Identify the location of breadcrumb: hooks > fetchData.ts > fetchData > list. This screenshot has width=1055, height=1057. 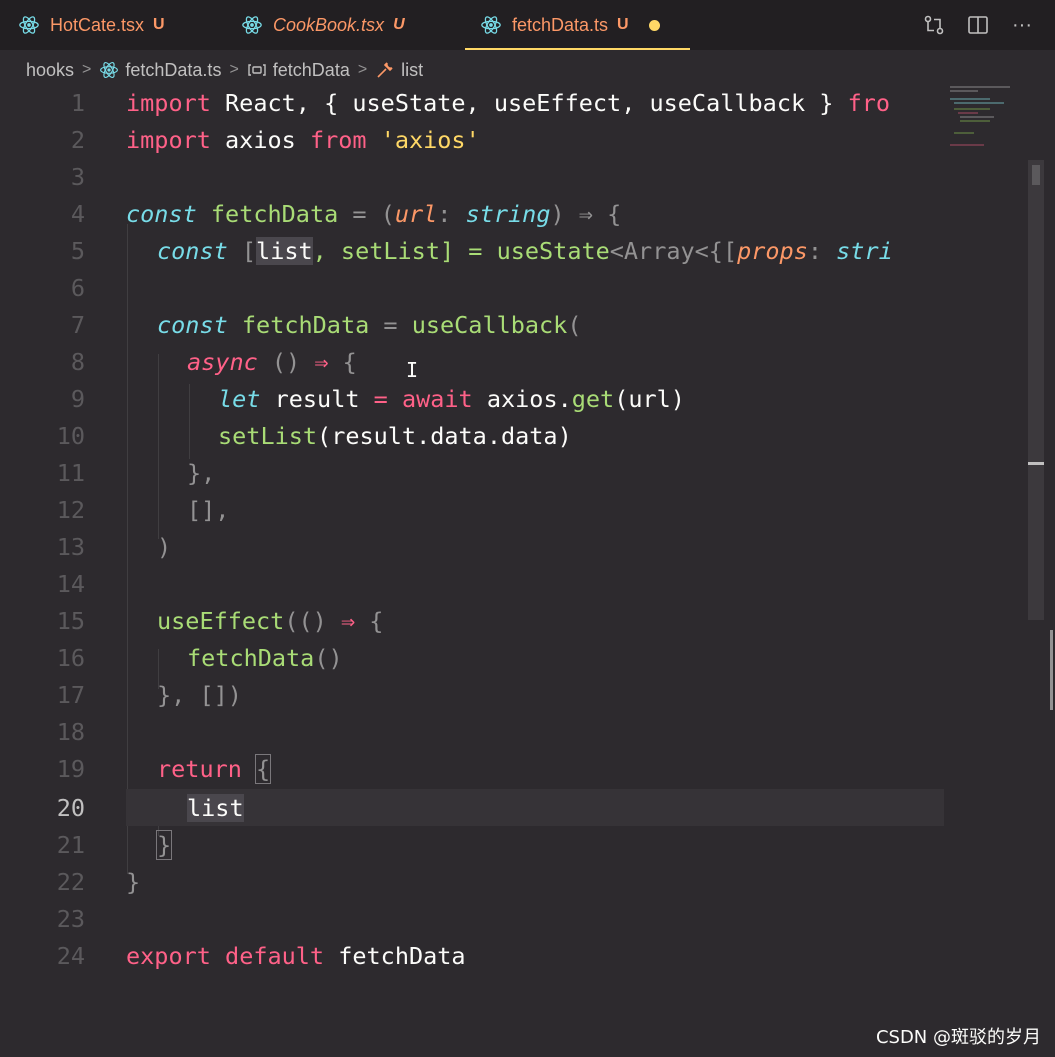
(224, 70).